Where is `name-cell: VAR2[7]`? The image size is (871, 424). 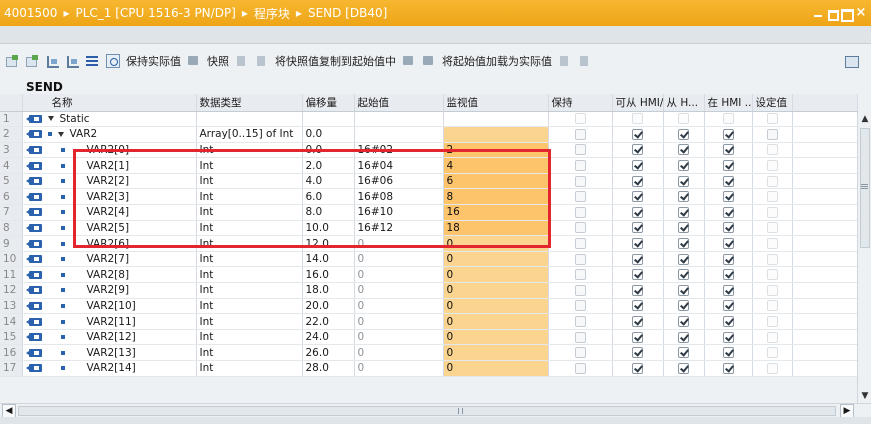 name-cell: VAR2[7] is located at coordinates (109, 259).